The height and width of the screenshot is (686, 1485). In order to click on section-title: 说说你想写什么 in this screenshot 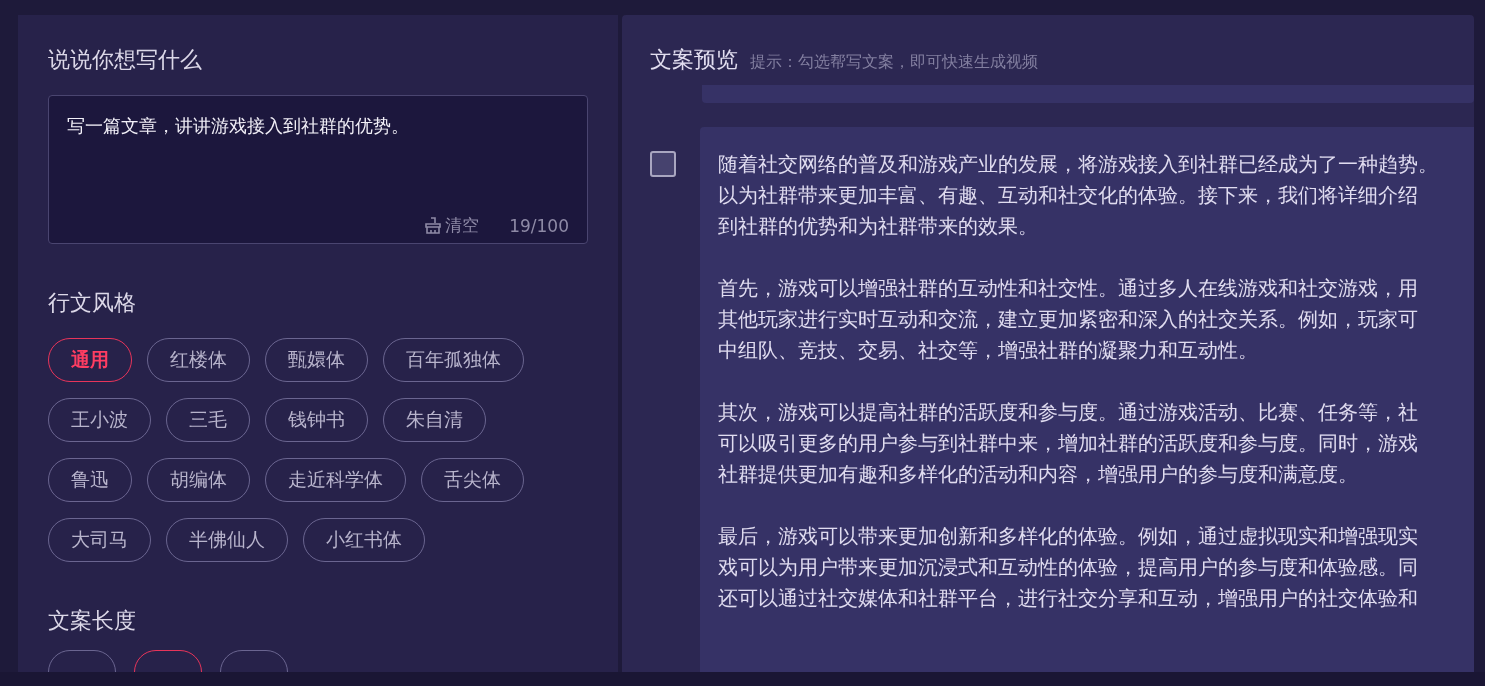, I will do `click(125, 60)`.